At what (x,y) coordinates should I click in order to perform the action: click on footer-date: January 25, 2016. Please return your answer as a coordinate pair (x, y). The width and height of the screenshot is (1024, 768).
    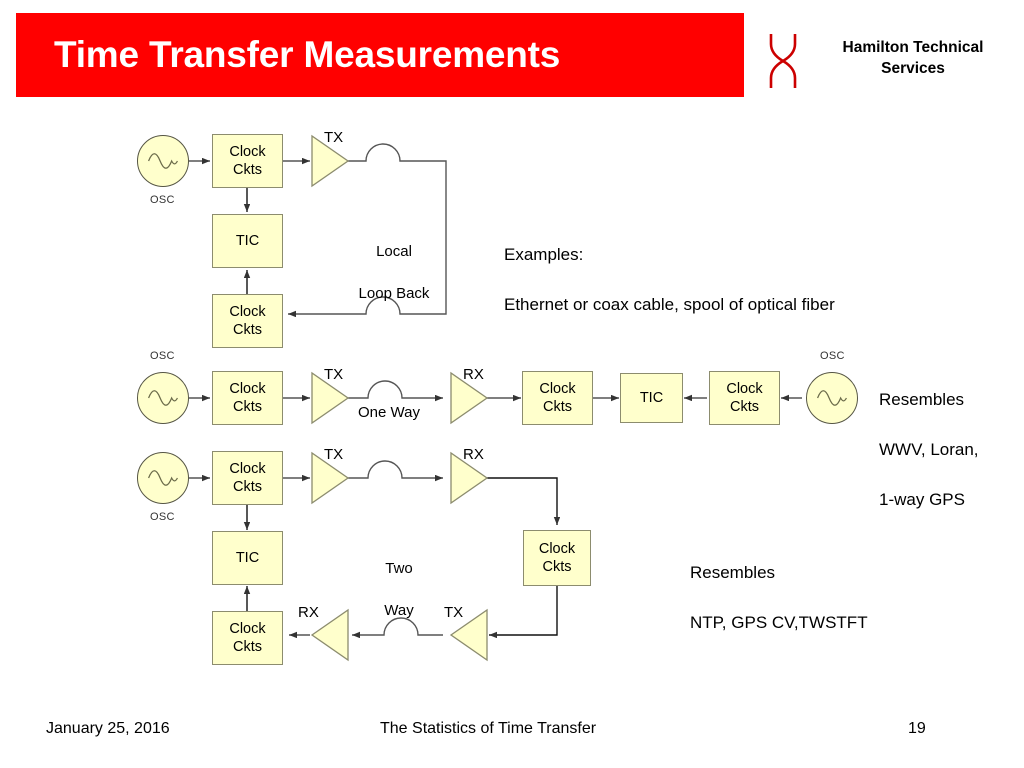
    Looking at the image, I should click on (108, 728).